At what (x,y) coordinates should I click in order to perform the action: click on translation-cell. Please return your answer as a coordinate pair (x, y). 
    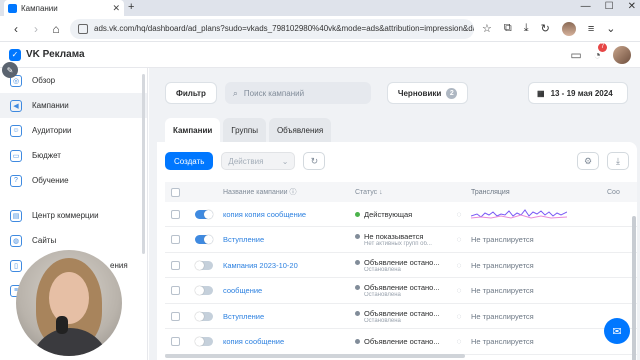
    Looking at the image, I should click on (538, 214).